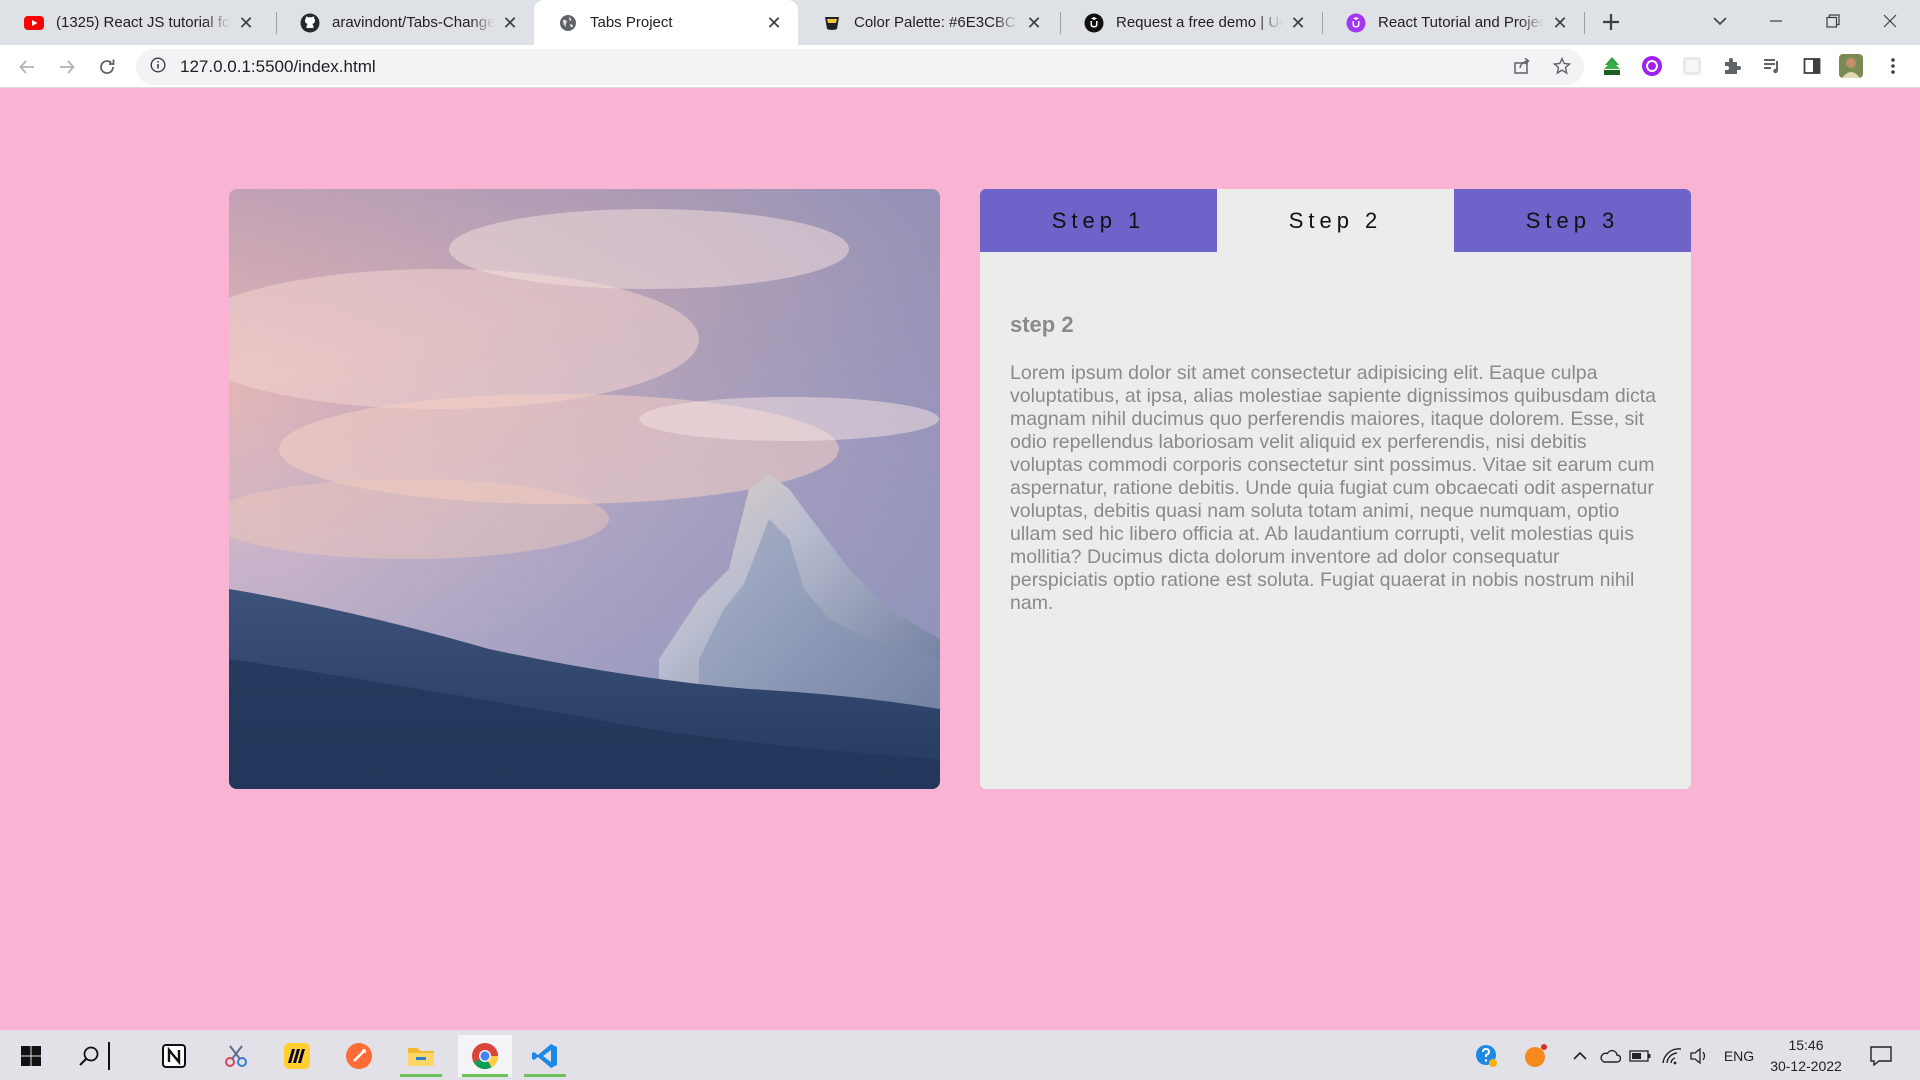  I want to click on browser-tab-youtube: (1325) React JS tutorial for beginners ✕, so click(135, 22).